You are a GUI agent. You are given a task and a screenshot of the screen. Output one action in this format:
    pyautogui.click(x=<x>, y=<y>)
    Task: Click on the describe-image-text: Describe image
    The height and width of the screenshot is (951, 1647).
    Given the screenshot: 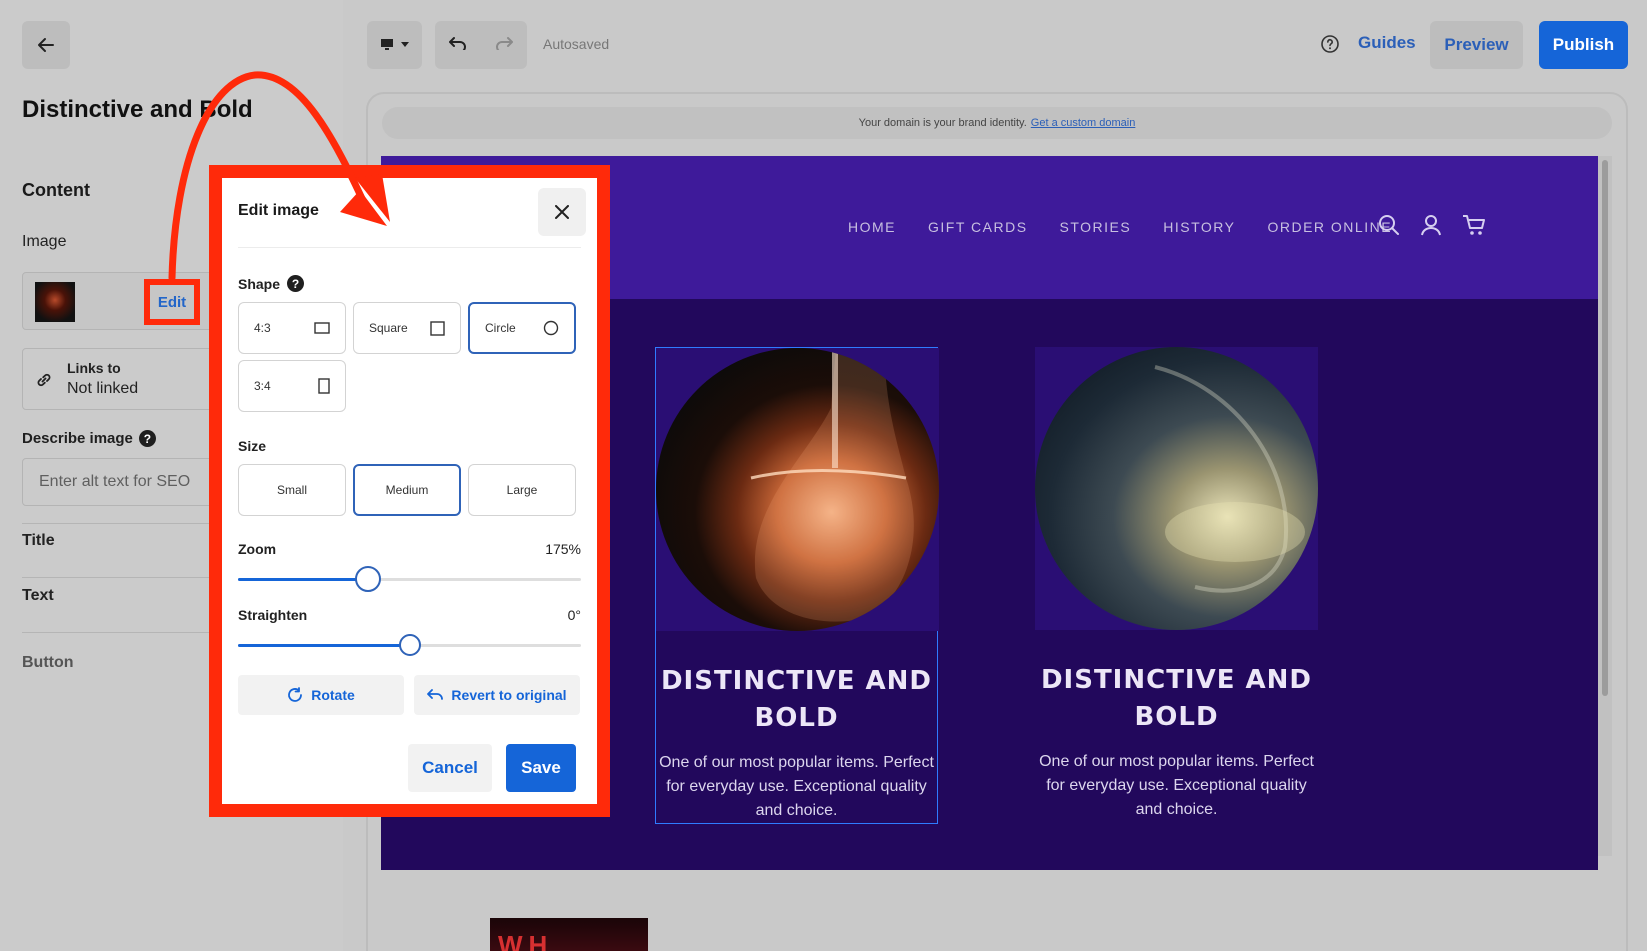 What is the action you would take?
    pyautogui.click(x=77, y=438)
    